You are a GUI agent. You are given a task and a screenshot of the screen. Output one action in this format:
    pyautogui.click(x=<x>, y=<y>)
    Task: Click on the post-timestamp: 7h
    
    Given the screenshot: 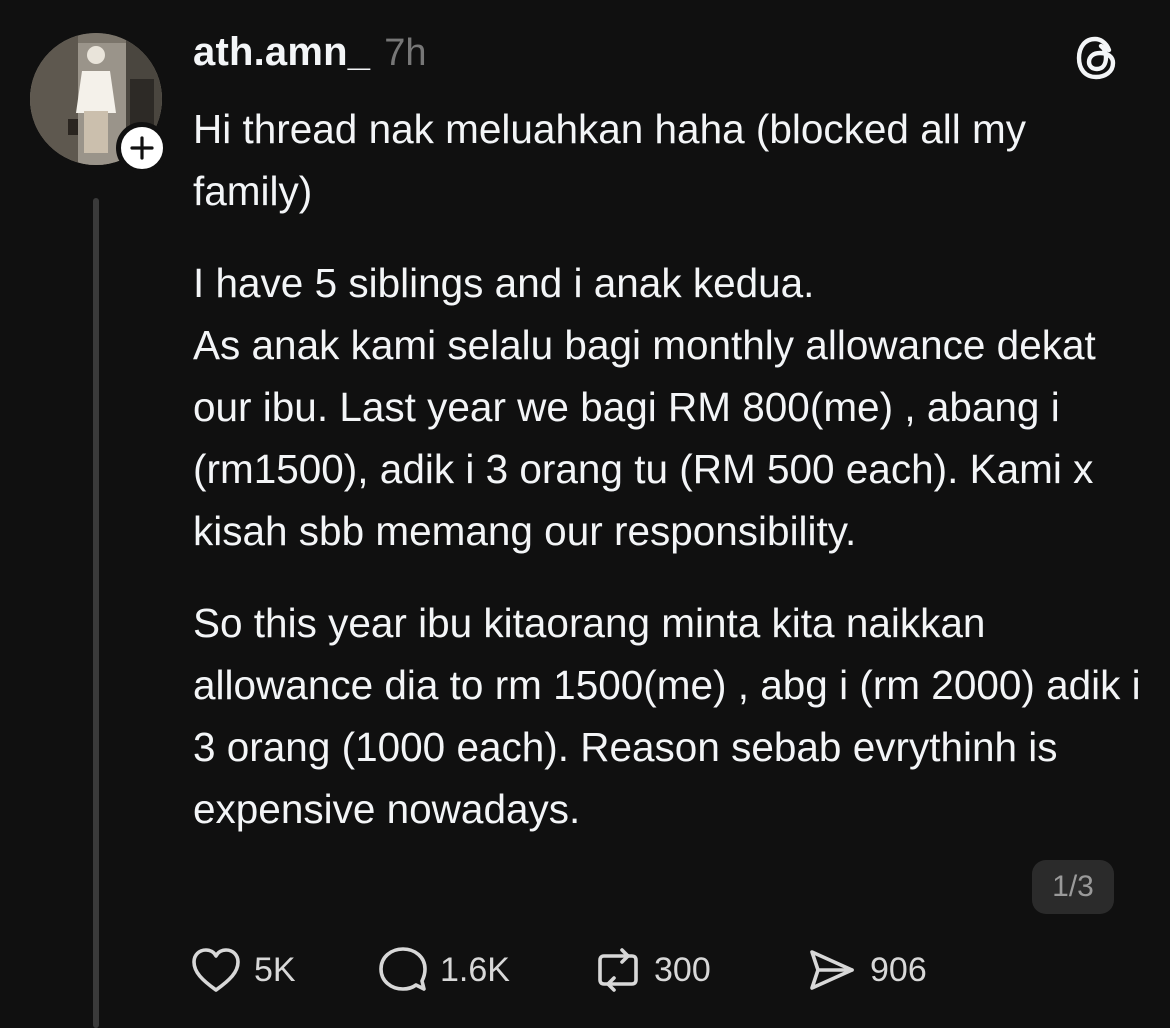 What is the action you would take?
    pyautogui.click(x=405, y=53)
    